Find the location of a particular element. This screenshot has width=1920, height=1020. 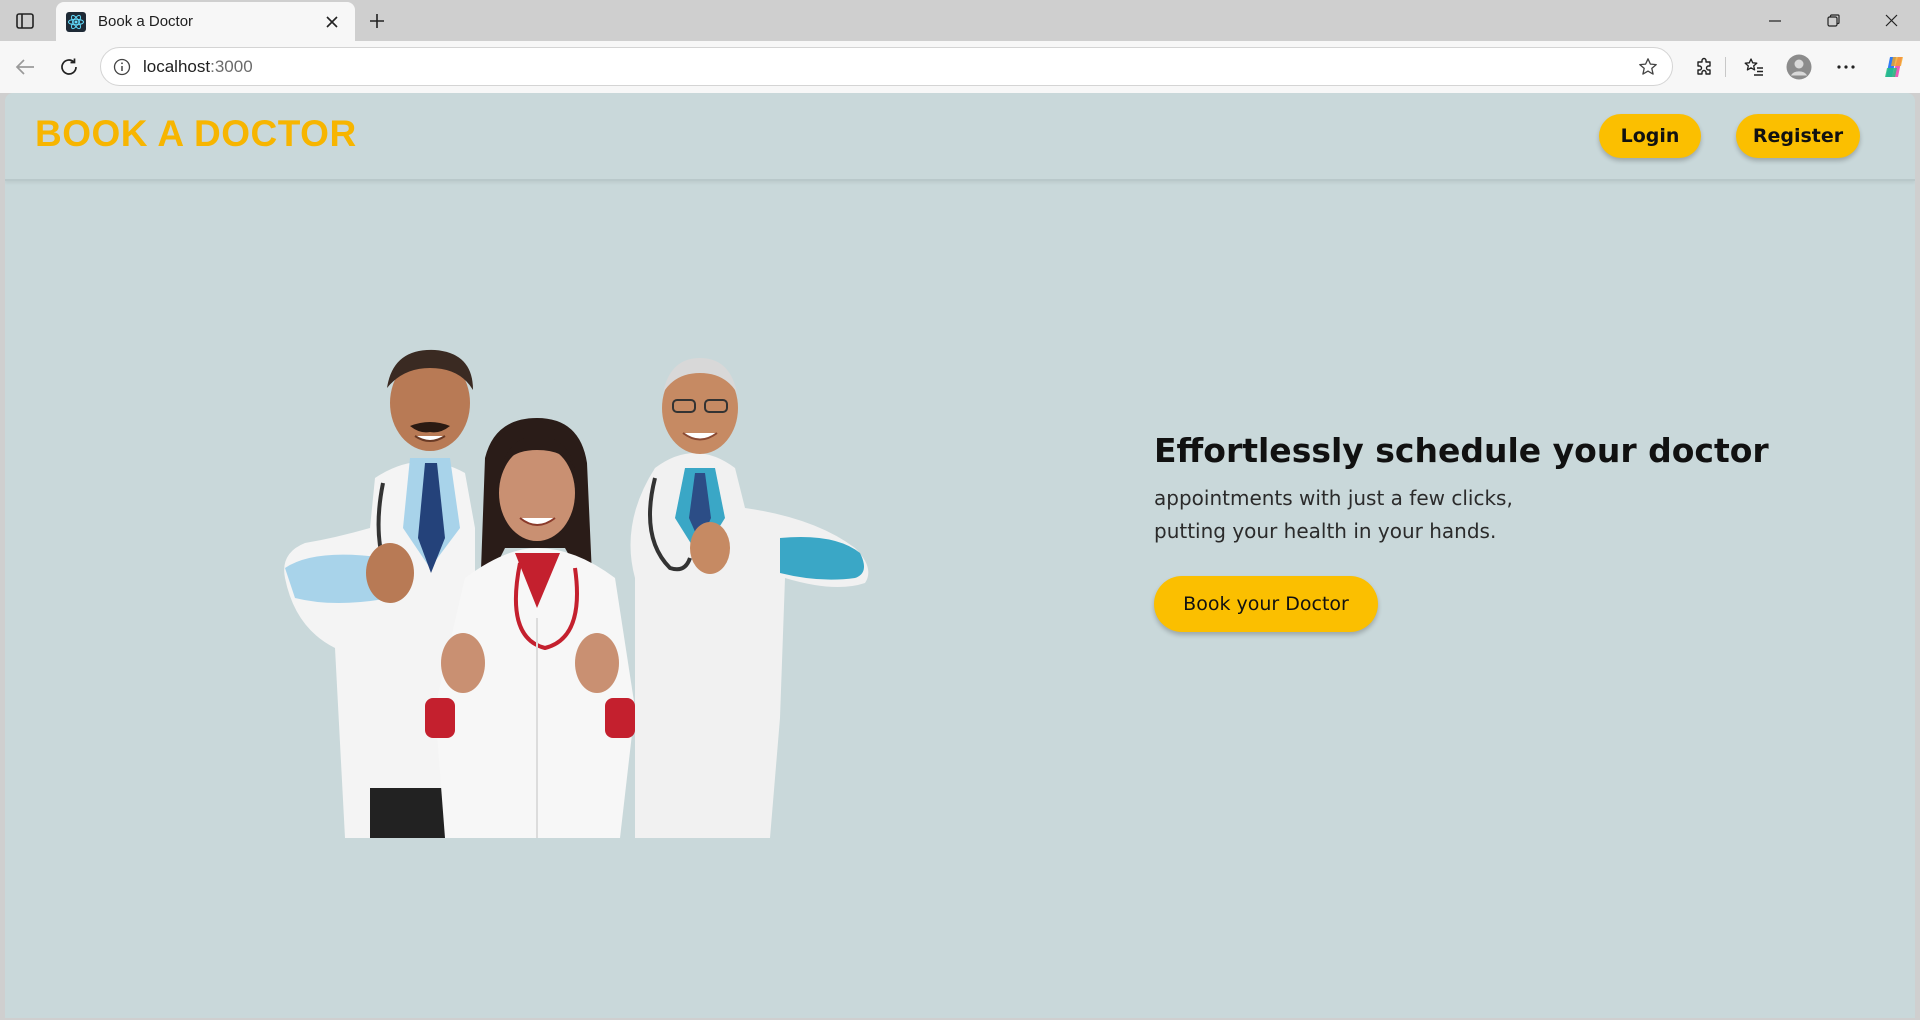

site-info-icon is located at coordinates (122, 67).